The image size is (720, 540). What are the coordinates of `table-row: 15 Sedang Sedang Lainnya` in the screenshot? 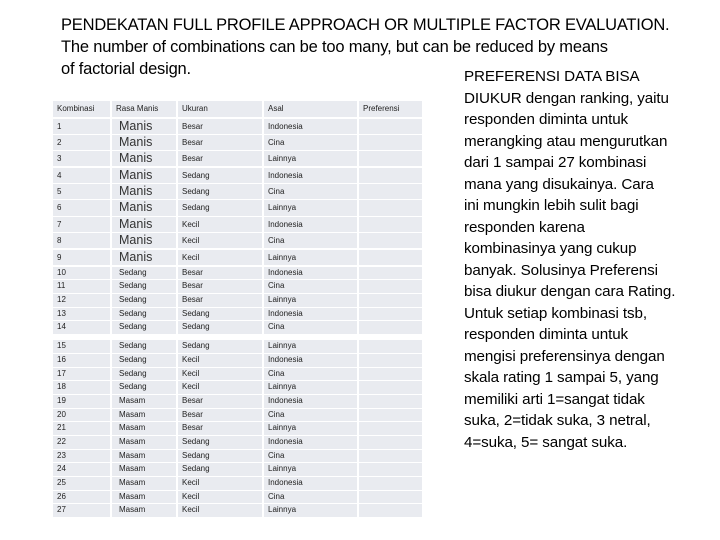 It's located at (237, 346).